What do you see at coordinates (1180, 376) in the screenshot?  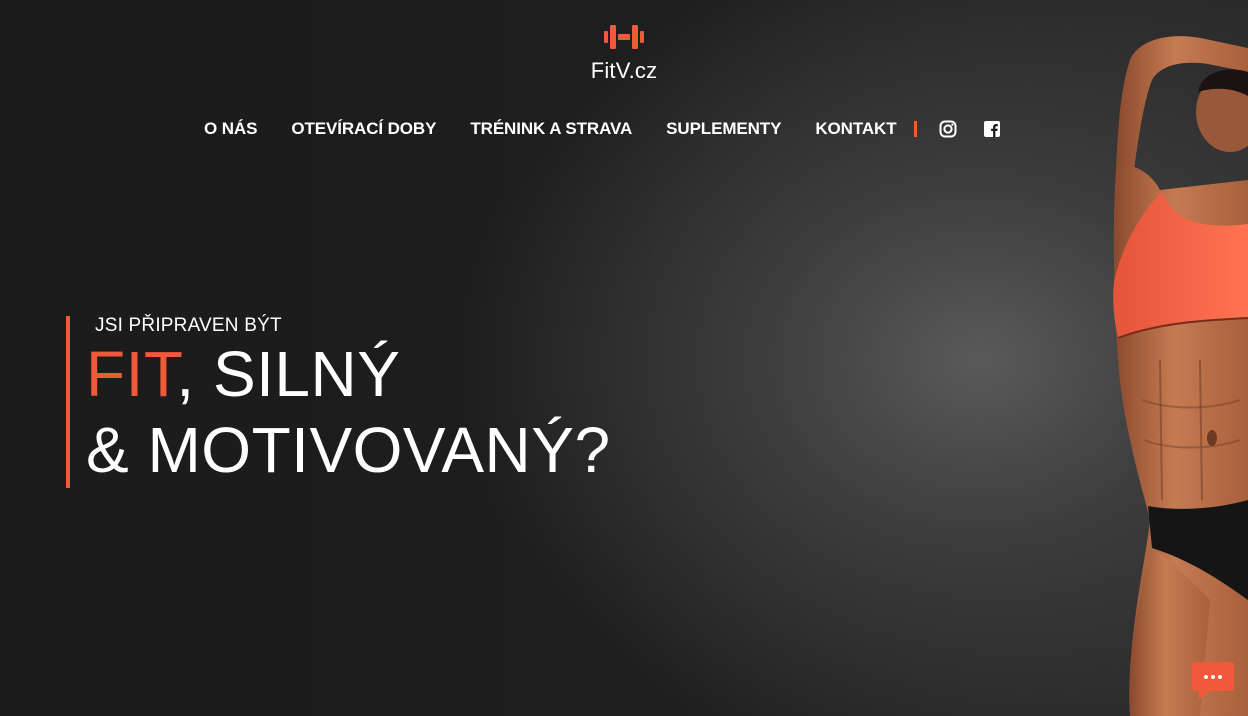 I see `athlete-image` at bounding box center [1180, 376].